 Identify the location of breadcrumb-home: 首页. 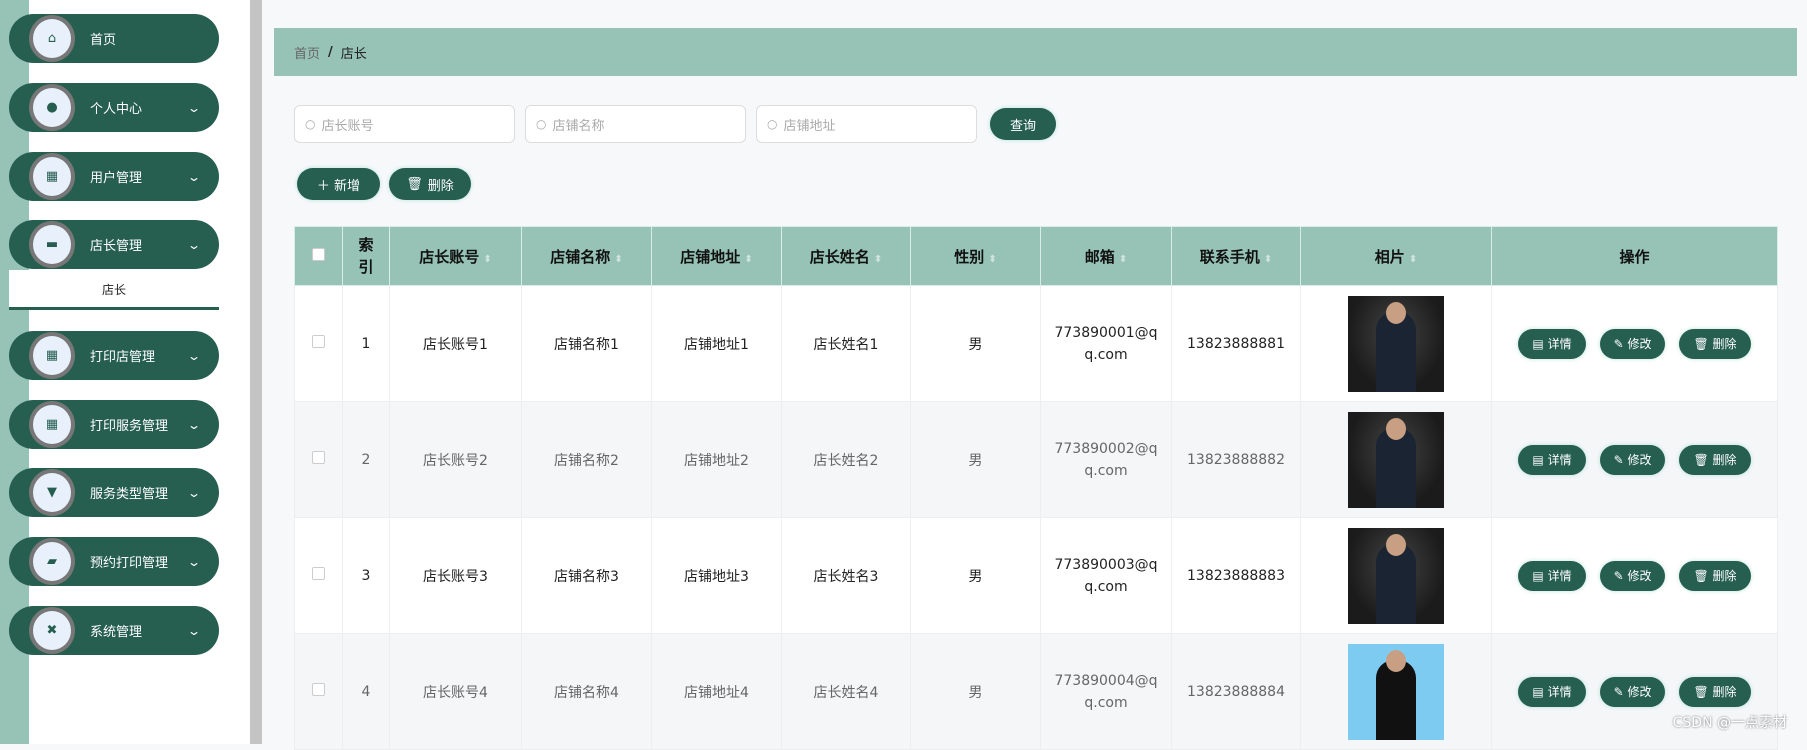
(307, 52).